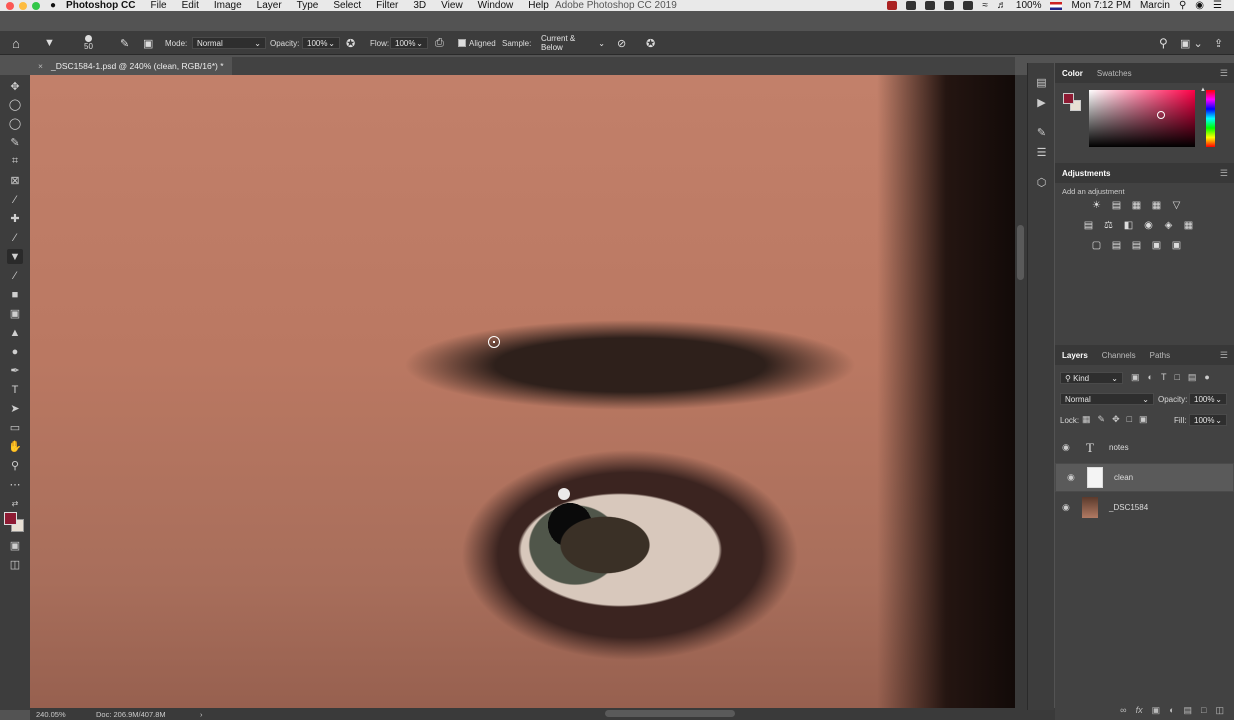 The height and width of the screenshot is (720, 1234). I want to click on status-app-icon, so click(892, 5).